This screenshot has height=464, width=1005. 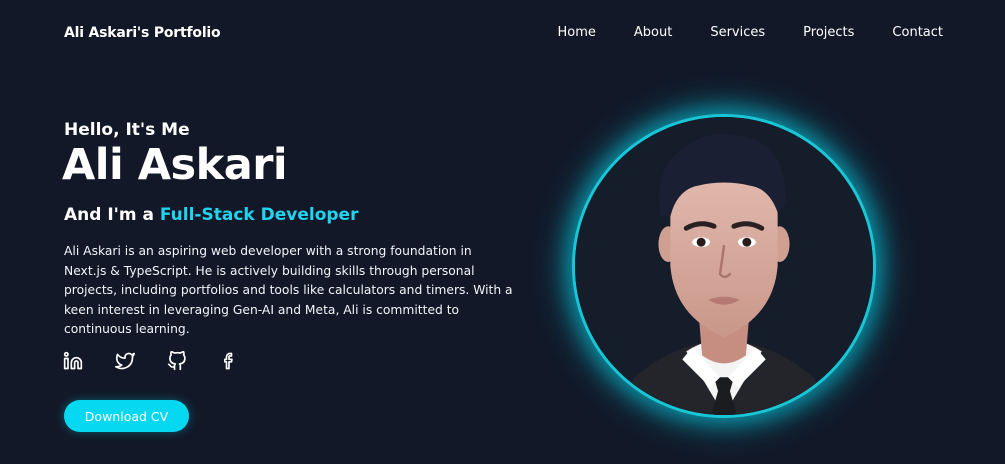 I want to click on twitter-icon, so click(x=125, y=361).